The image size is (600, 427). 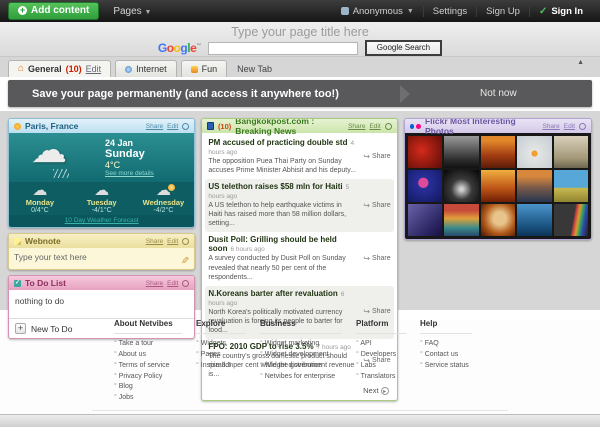 What do you see at coordinates (381, 366) in the screenshot?
I see `footer-link: Labs` at bounding box center [381, 366].